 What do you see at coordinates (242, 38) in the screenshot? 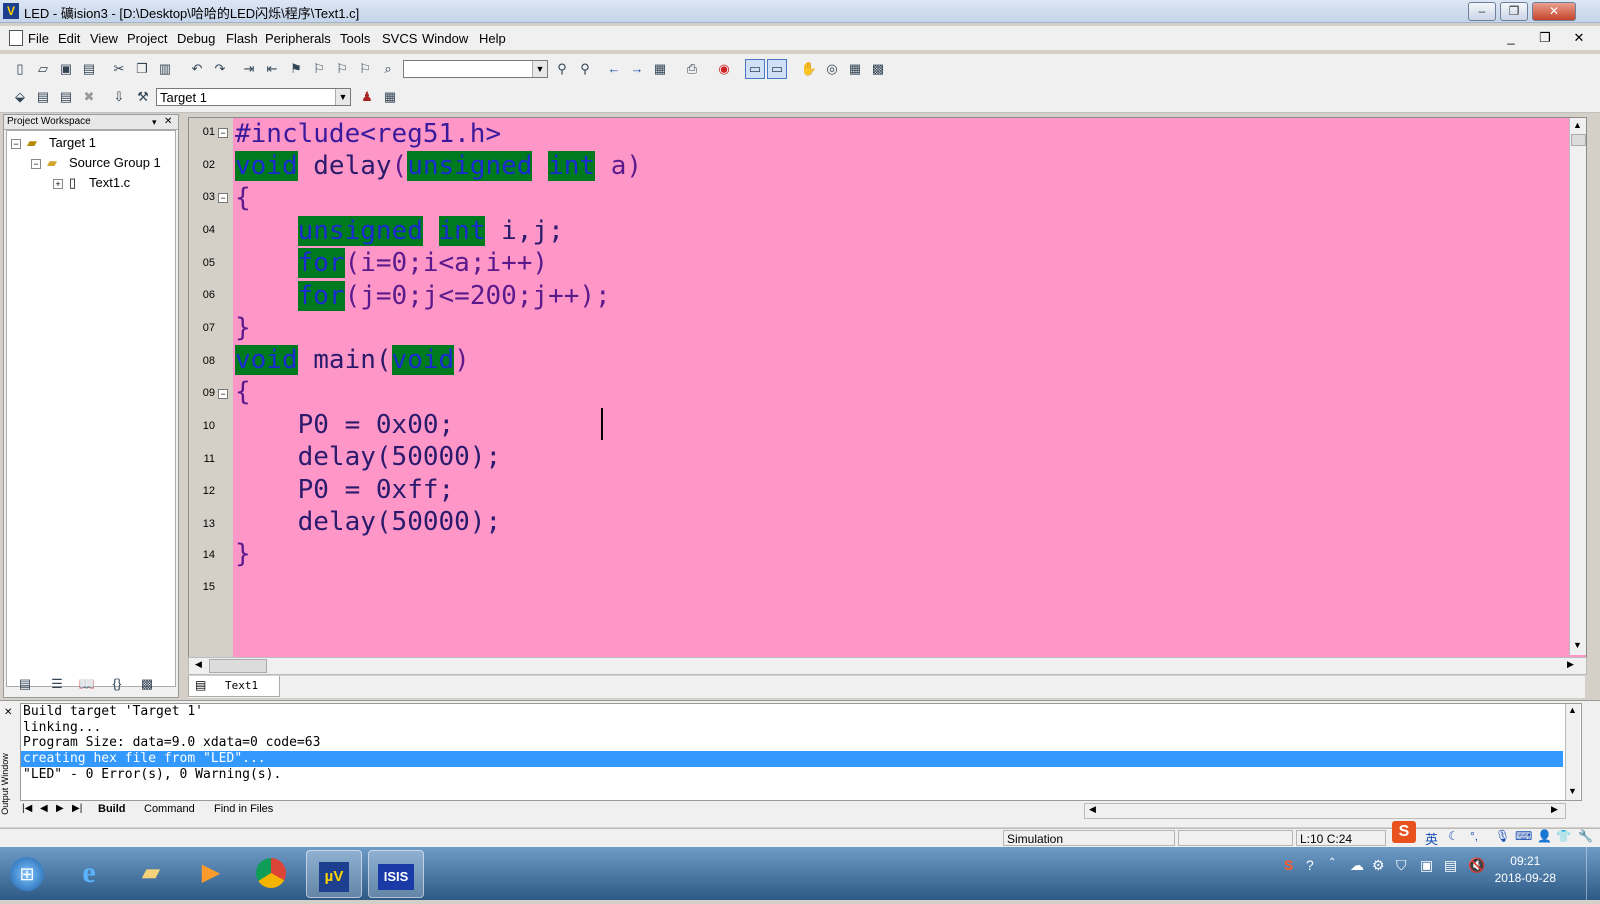
I see `menu-flash: Flash` at bounding box center [242, 38].